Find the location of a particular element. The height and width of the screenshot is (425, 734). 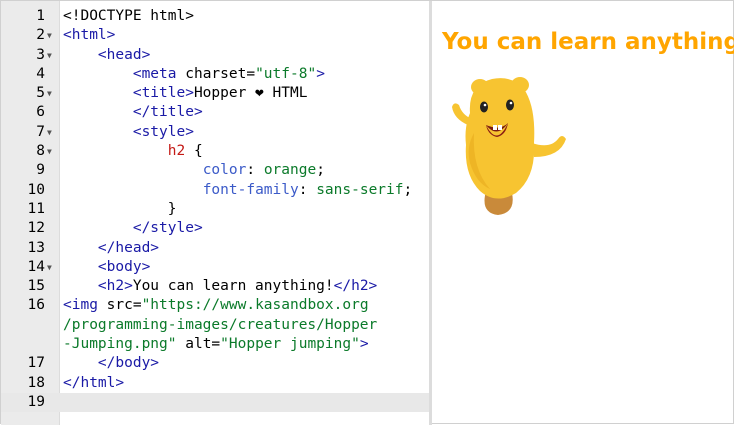

code-token-attr: alt= is located at coordinates (198, 344).